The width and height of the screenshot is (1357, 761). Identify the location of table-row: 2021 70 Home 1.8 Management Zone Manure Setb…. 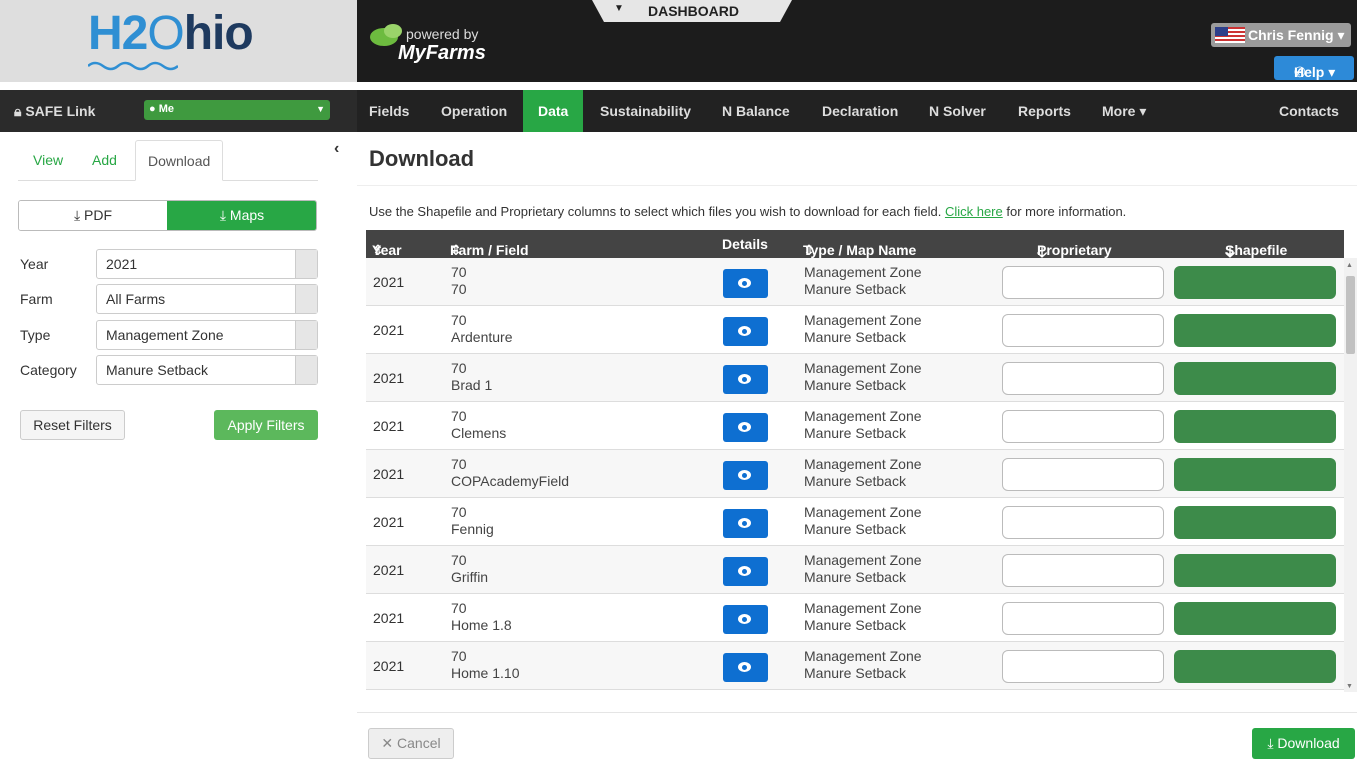
(855, 618).